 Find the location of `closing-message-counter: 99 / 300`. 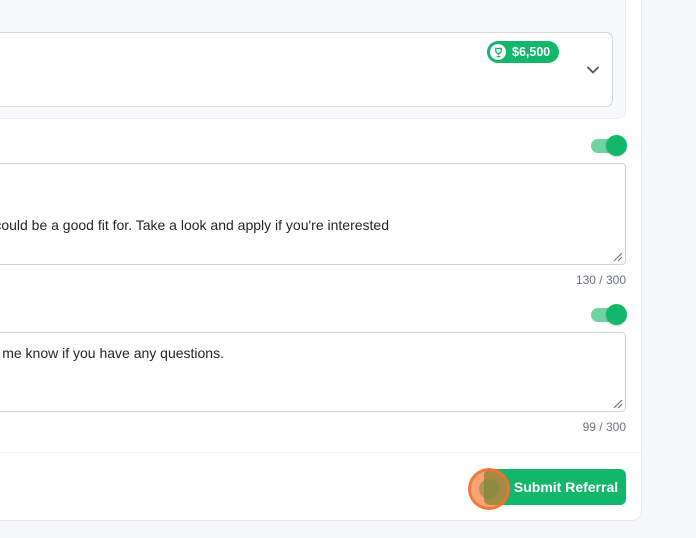

closing-message-counter: 99 / 300 is located at coordinates (604, 427).